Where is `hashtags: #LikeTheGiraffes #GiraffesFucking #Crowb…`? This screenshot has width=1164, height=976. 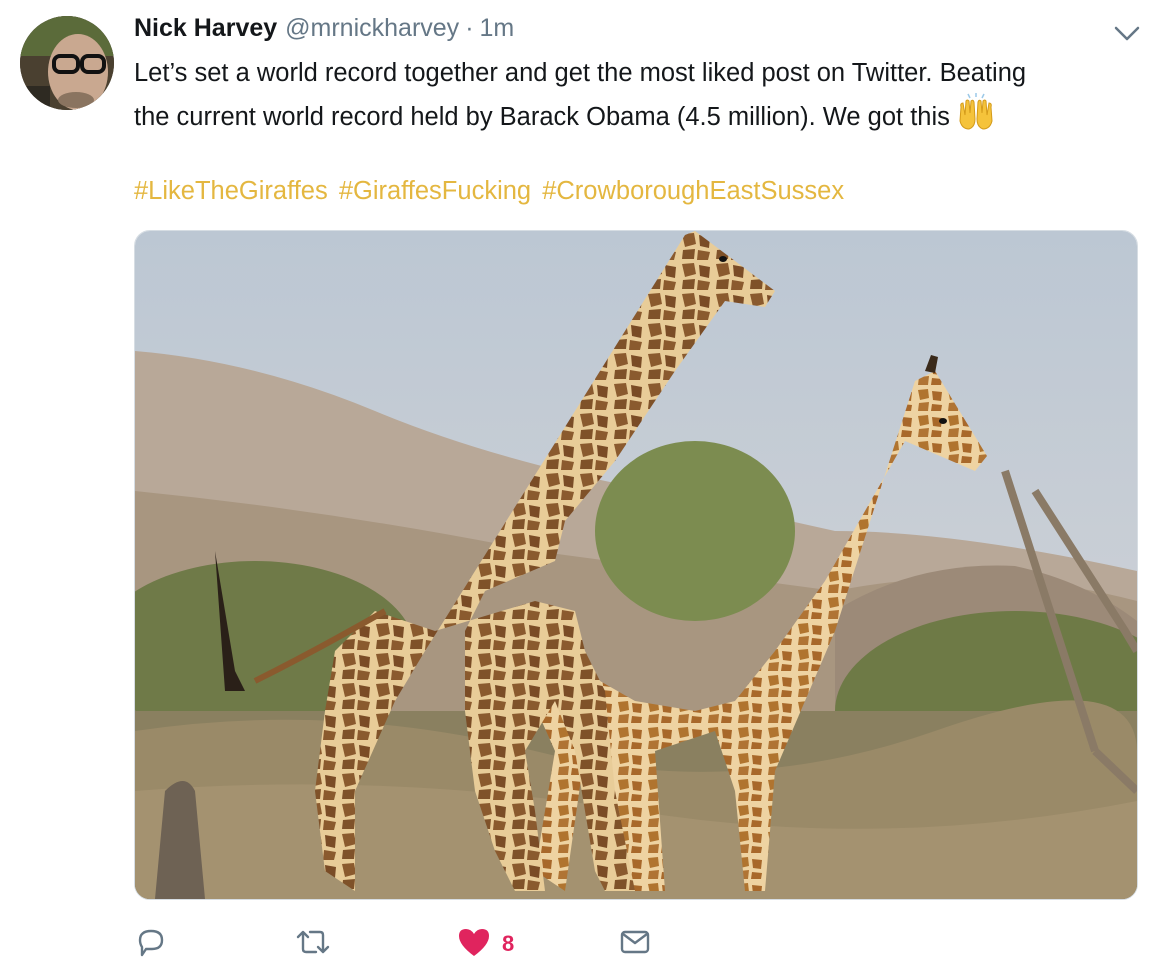
hashtags: #LikeTheGiraffes #GiraffesFucking #Crowb… is located at coordinates (491, 191).